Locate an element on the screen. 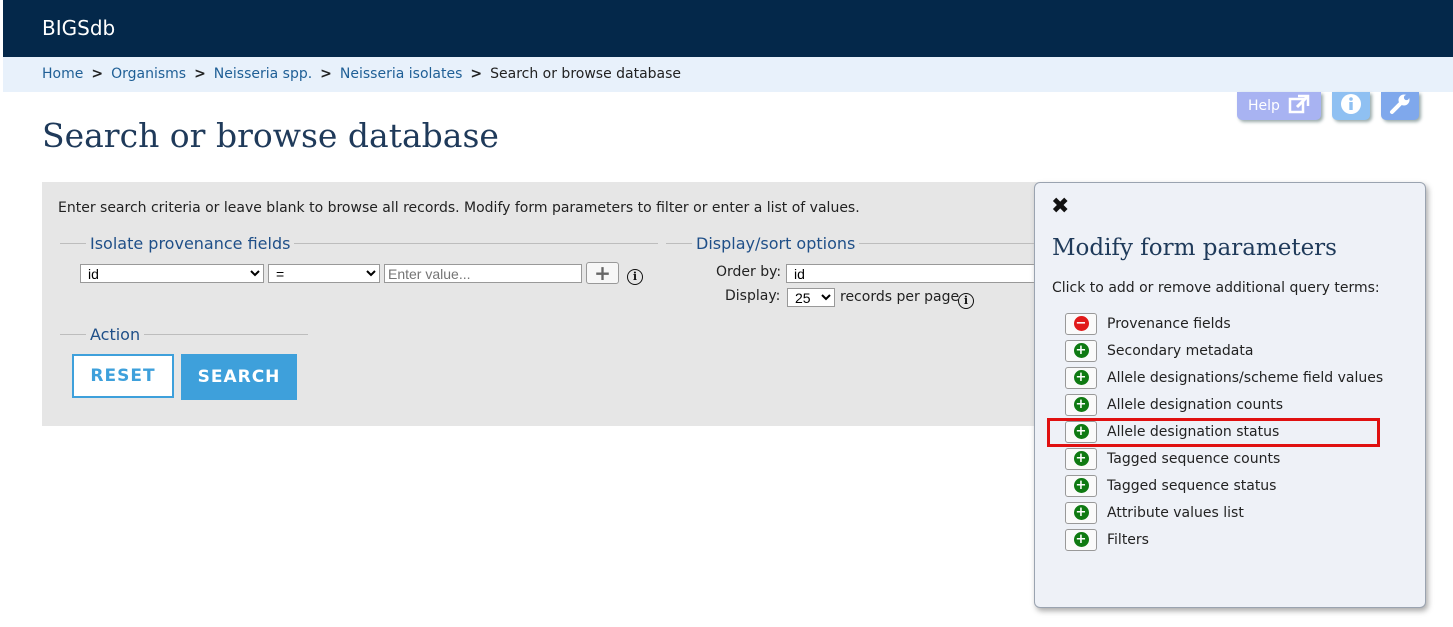 This screenshot has height=627, width=1453. modify-panel-title: Modify form parameters is located at coordinates (1194, 248).